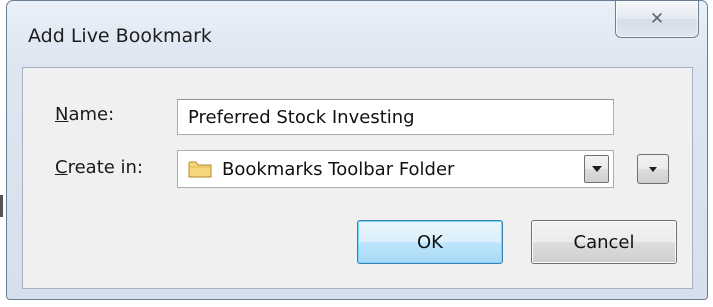 Image resolution: width=713 pixels, height=307 pixels. Describe the element at coordinates (395, 117) in the screenshot. I see `name-input` at that location.